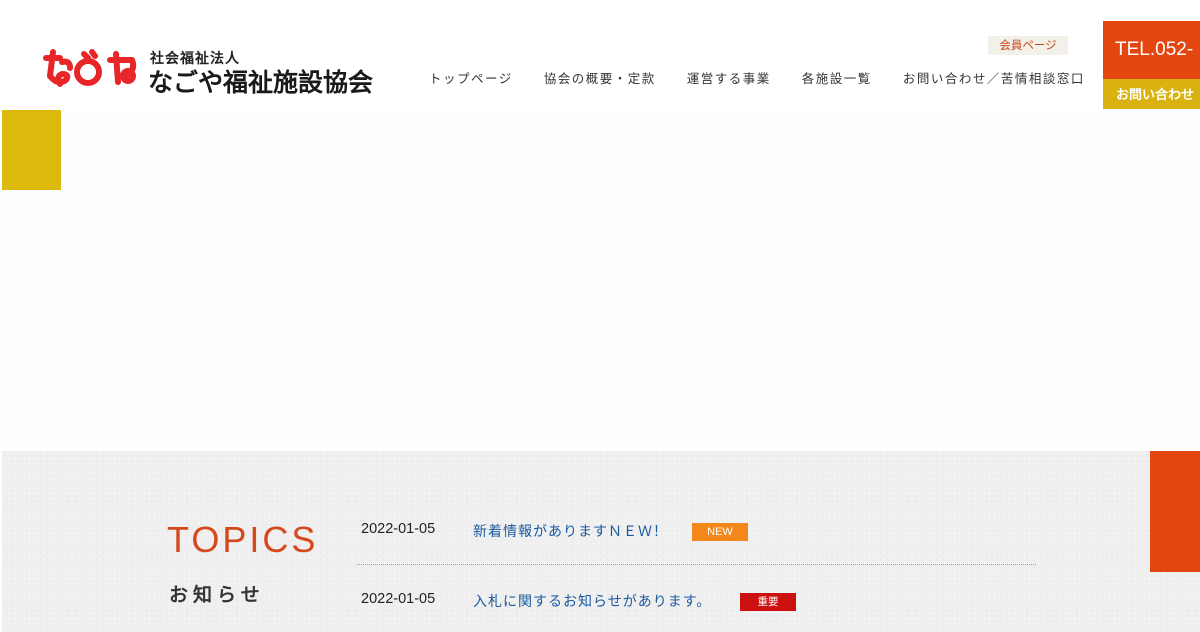 The image size is (1200, 632). Describe the element at coordinates (1151, 94) in the screenshot. I see `contact-button: お問い合わせ` at that location.